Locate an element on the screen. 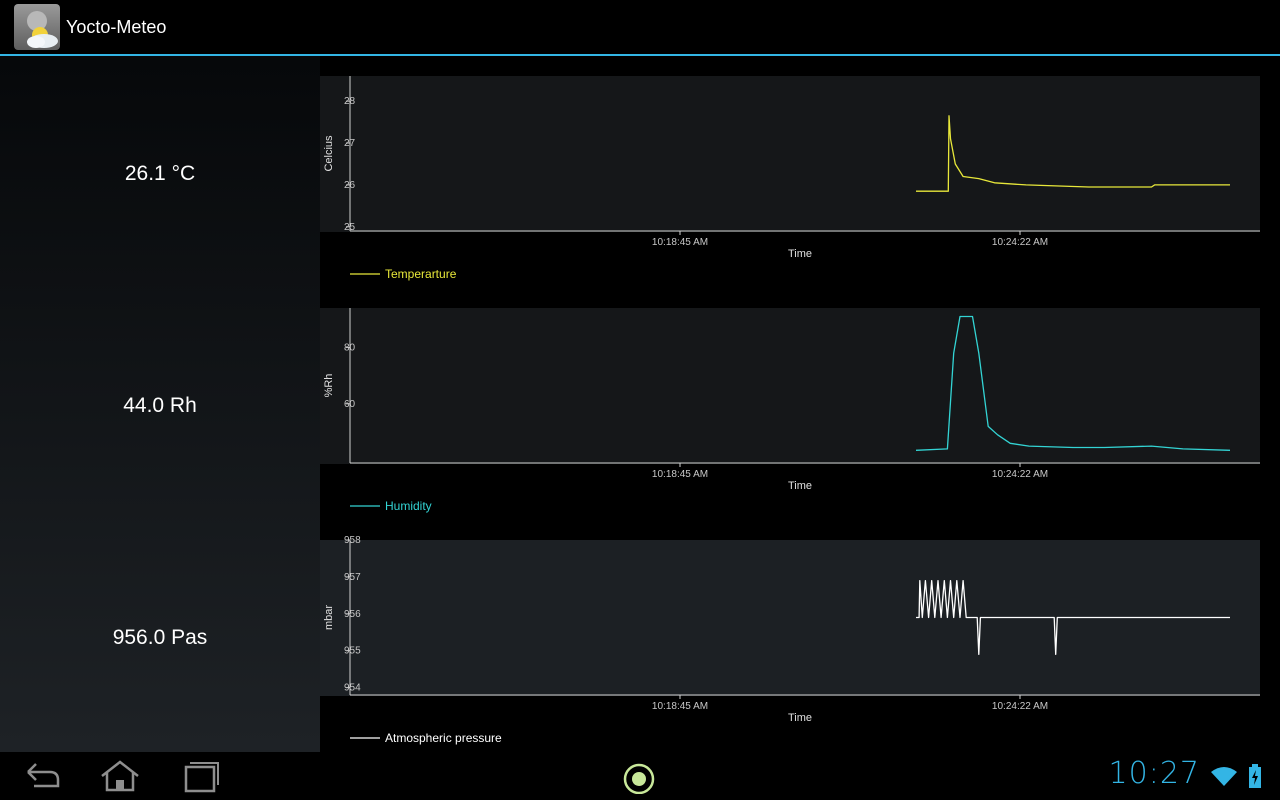  back-button is located at coordinates (44, 776).